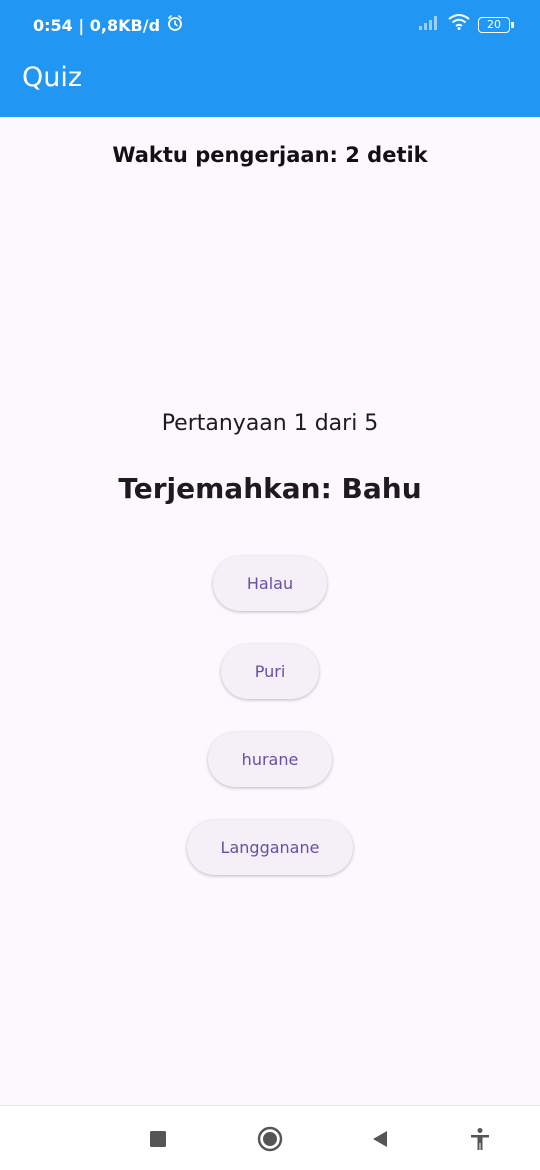  Describe the element at coordinates (270, 58) in the screenshot. I see `app-header: 0:54 | 0,8KB/d 20 Quiz` at that location.